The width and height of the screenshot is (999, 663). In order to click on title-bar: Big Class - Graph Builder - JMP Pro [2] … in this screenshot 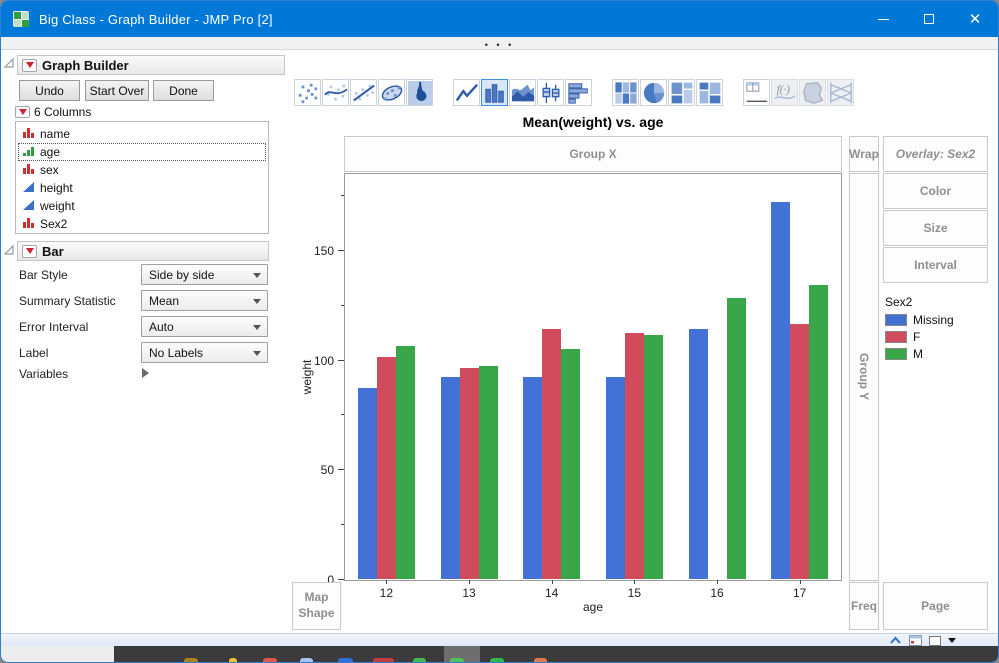, I will do `click(499, 19)`.